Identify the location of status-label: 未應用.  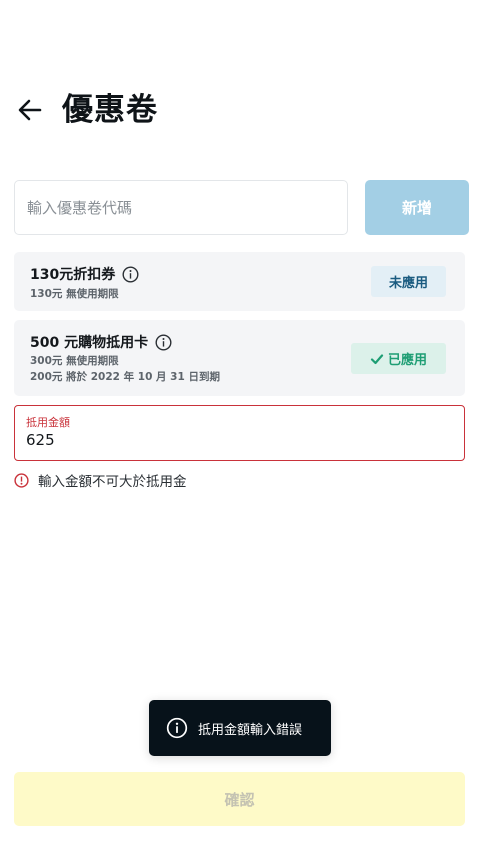
(408, 283).